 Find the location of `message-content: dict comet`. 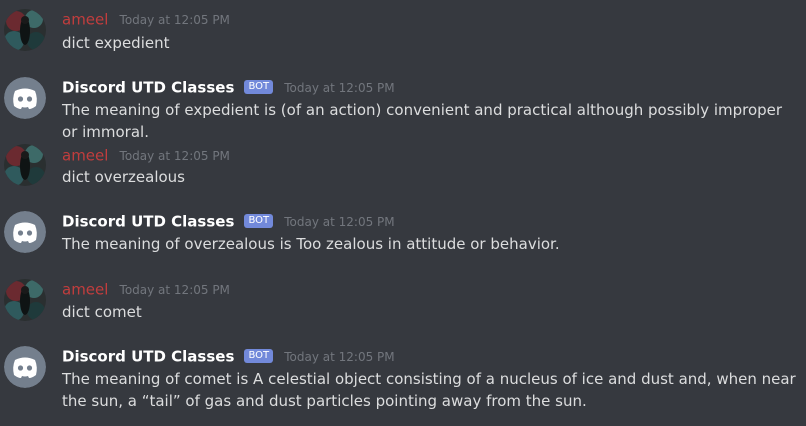

message-content: dict comet is located at coordinates (102, 312).